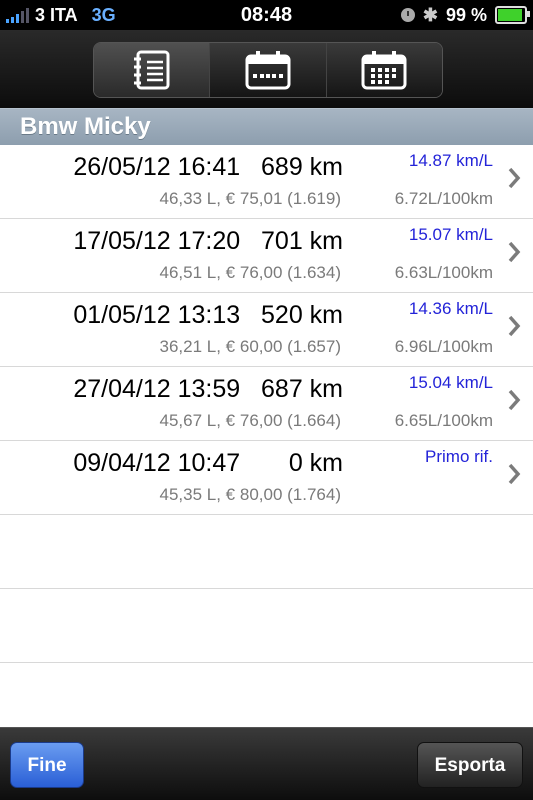 The height and width of the screenshot is (800, 533). Describe the element at coordinates (302, 167) in the screenshot. I see `entry-km: 689 km` at that location.